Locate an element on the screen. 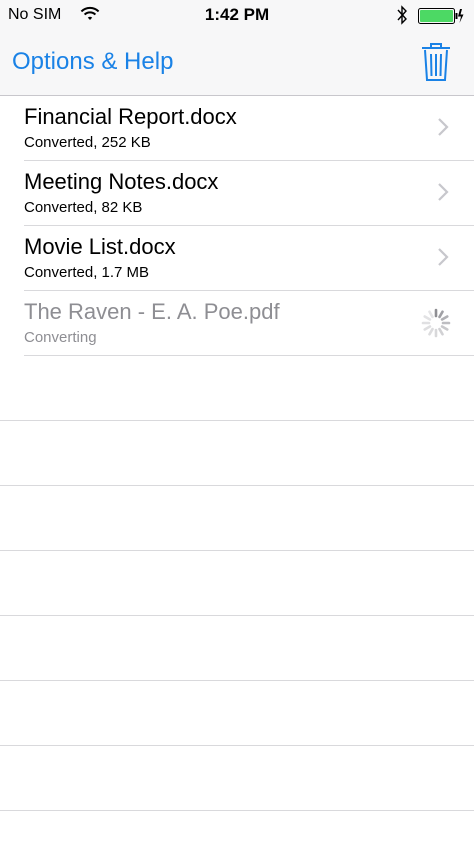 Image resolution: width=474 pixels, height=842 pixels. file-name: Meeting Notes.docx is located at coordinates (121, 181).